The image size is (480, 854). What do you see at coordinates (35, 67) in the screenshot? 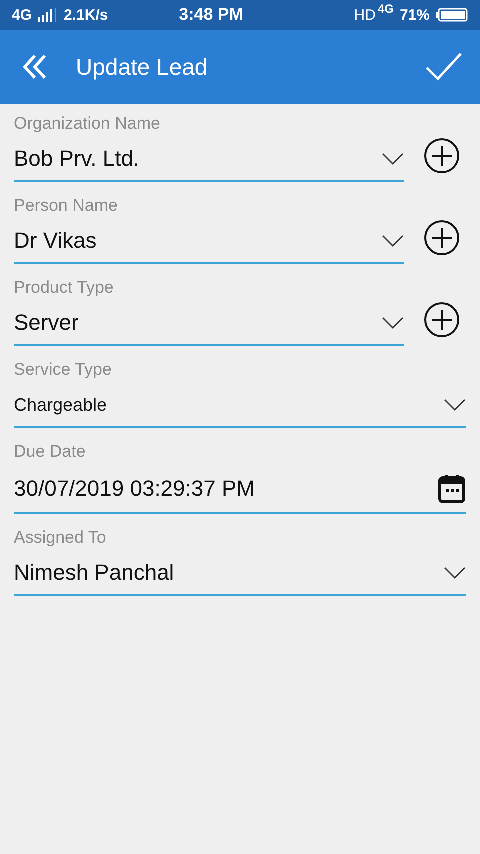
I see `back-icon` at bounding box center [35, 67].